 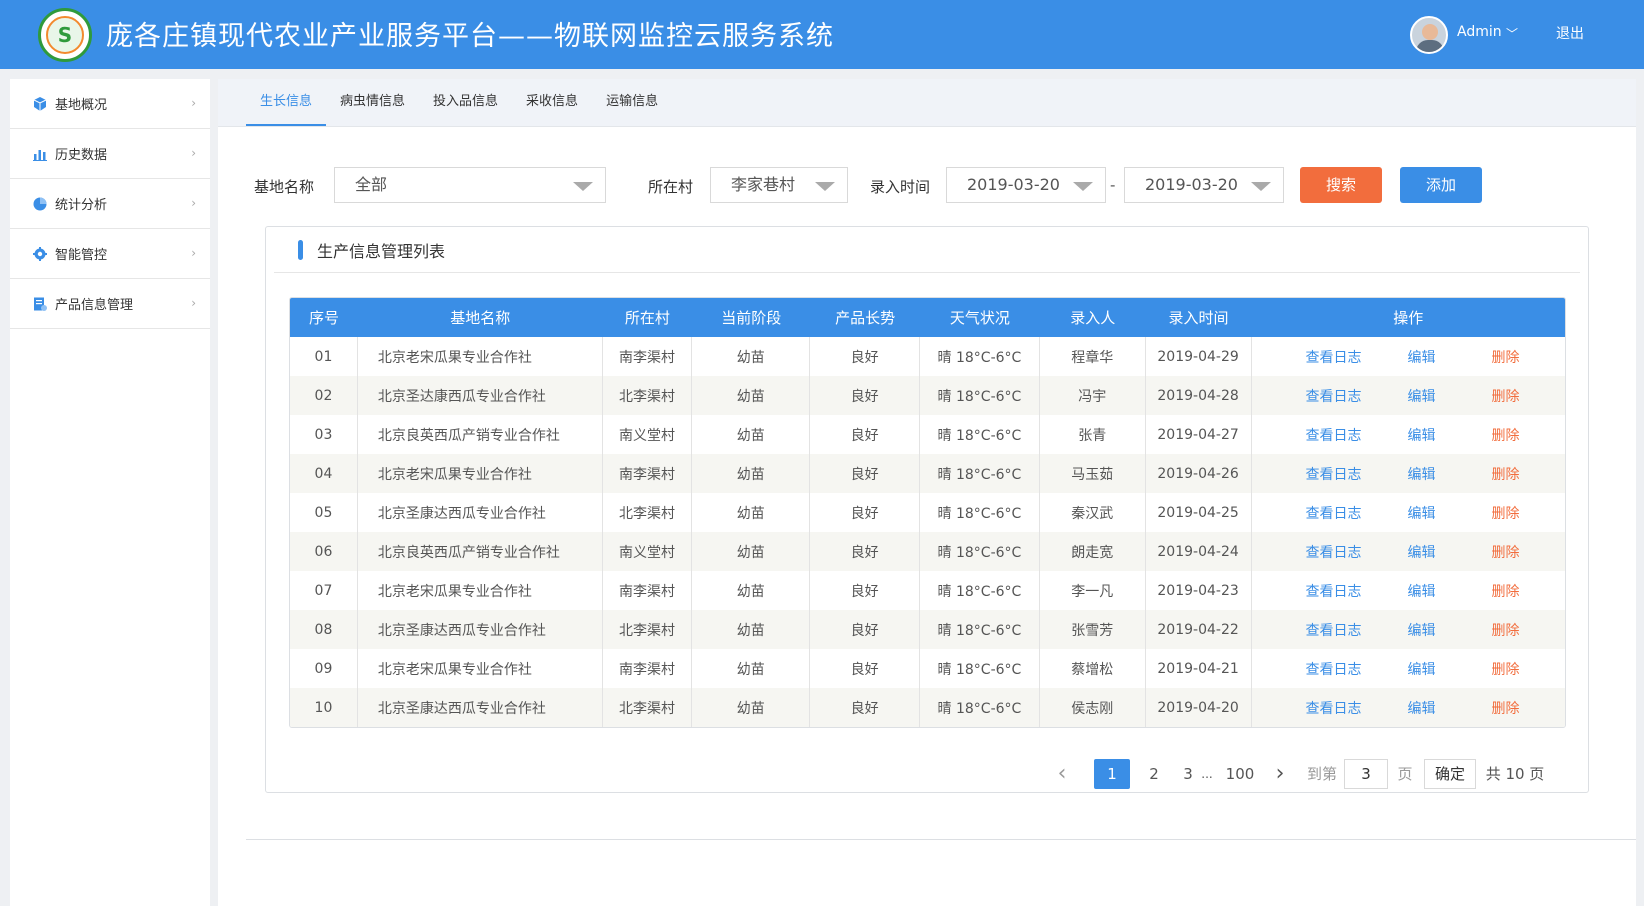 What do you see at coordinates (1199, 473) in the screenshot?
I see `entry-time-cell: 2019-04-26` at bounding box center [1199, 473].